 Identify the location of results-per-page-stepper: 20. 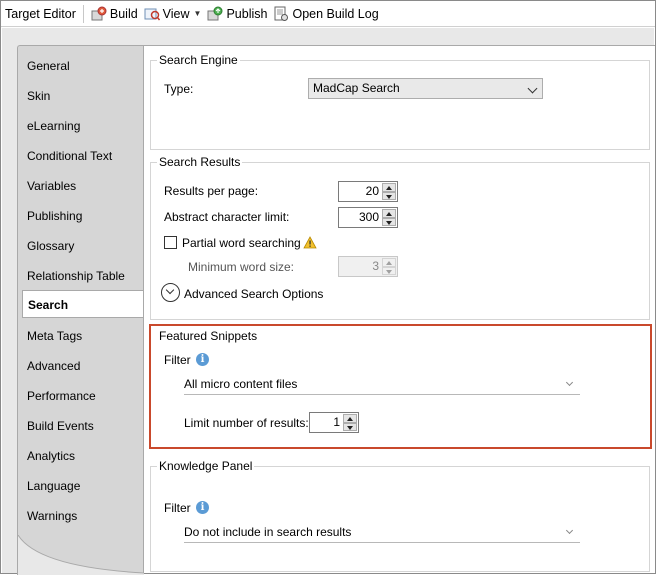
(368, 191).